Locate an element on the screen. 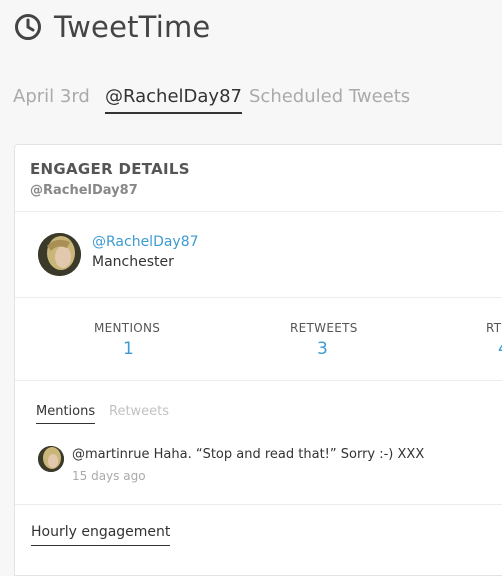 This screenshot has width=502, height=576. clock-icon is located at coordinates (28, 27).